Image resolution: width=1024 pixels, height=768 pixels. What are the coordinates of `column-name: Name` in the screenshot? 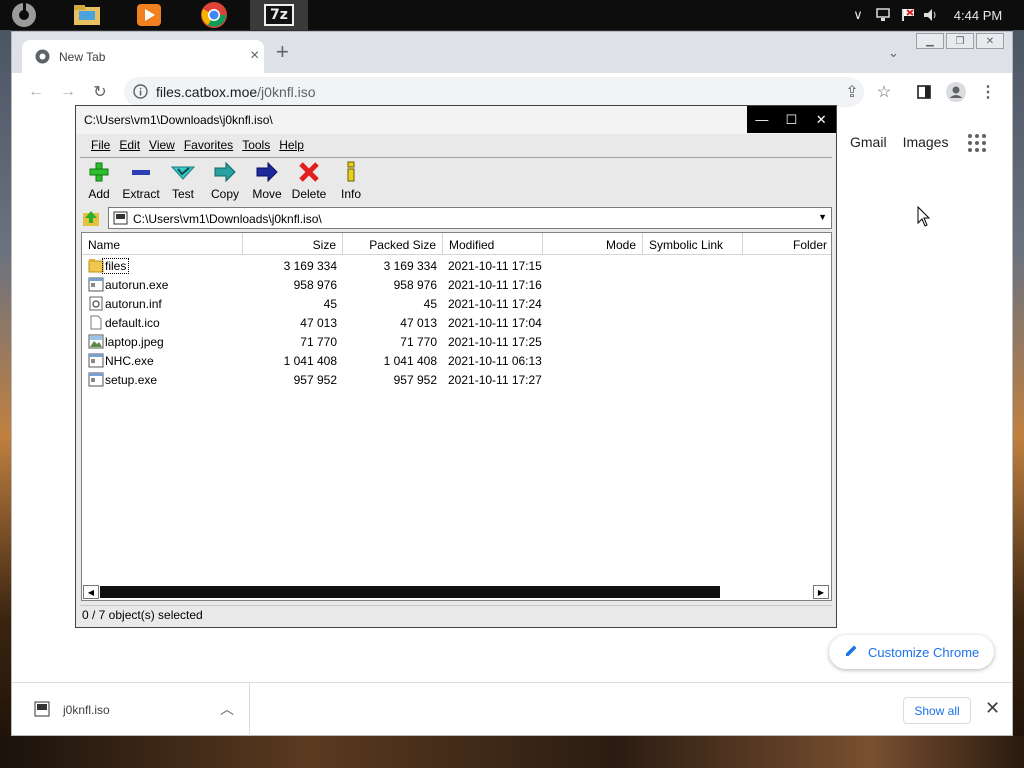 It's located at (162, 244).